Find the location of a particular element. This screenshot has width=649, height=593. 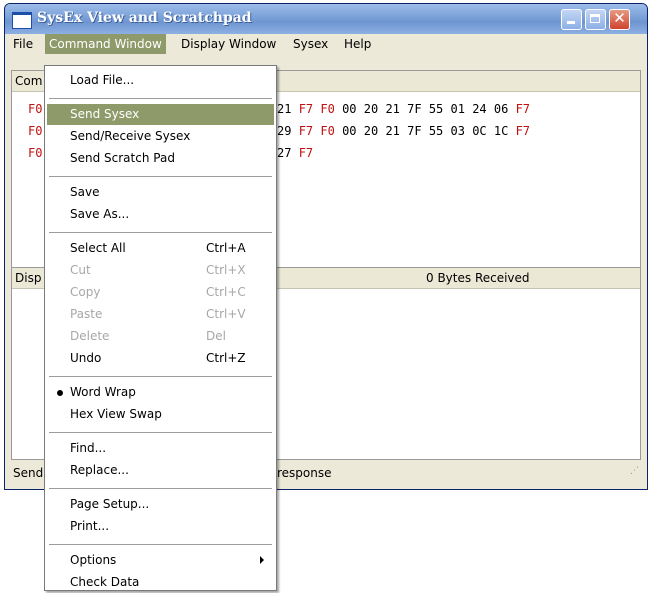

menu-item-send-sysex: Send Sysex is located at coordinates (160, 114).